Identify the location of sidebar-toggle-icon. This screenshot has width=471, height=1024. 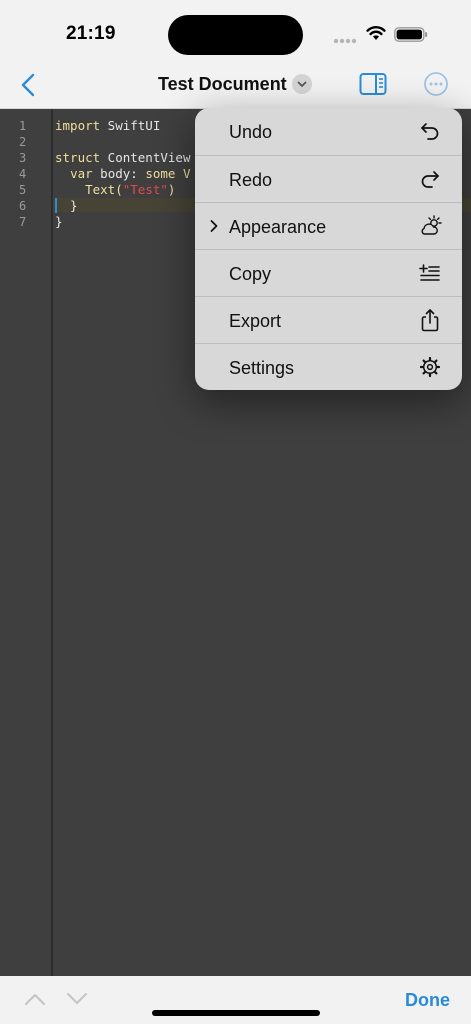
(373, 84).